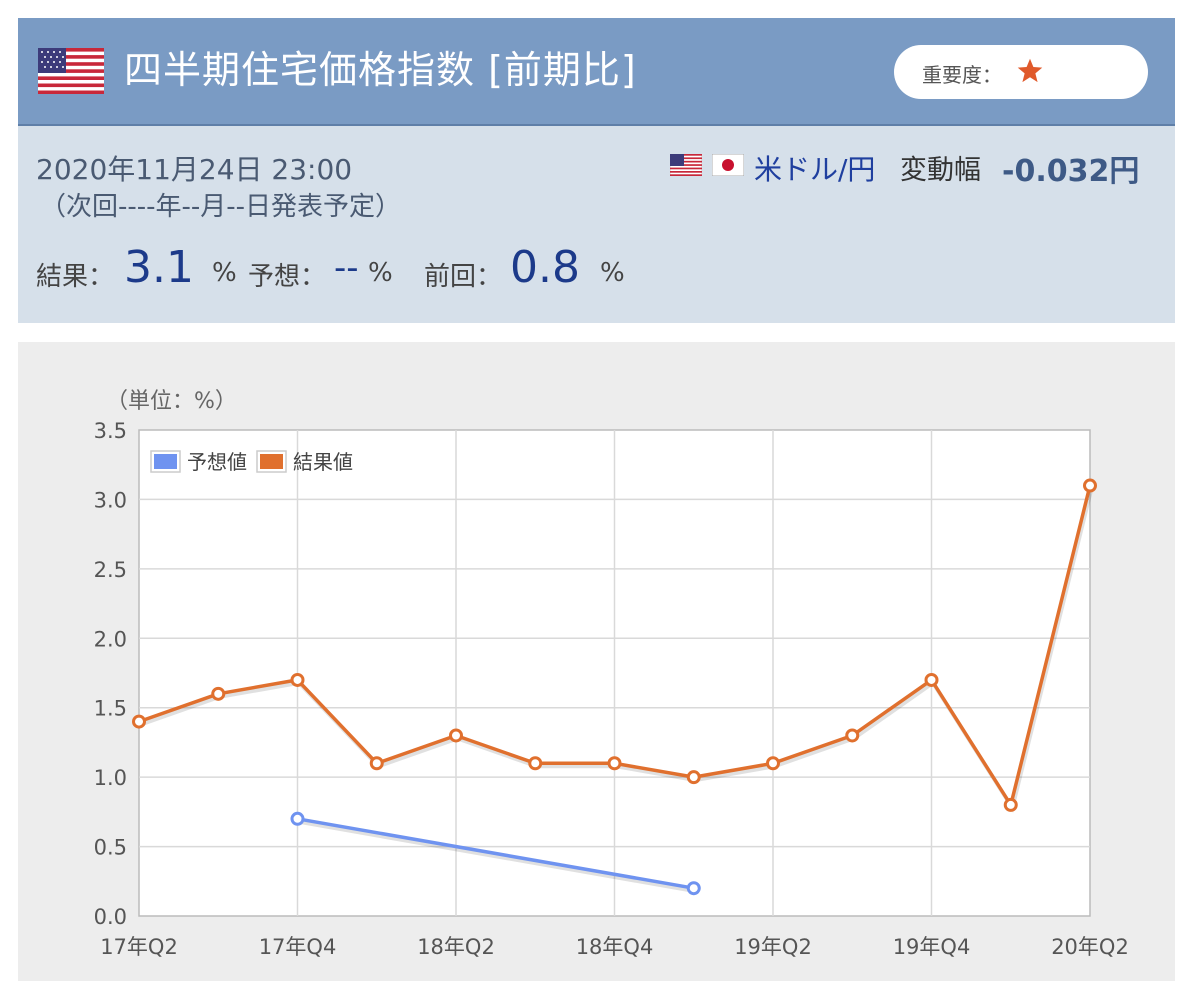 Image resolution: width=1200 pixels, height=985 pixels. I want to click on currency-pair-link: 米ドル/円, so click(814, 168).